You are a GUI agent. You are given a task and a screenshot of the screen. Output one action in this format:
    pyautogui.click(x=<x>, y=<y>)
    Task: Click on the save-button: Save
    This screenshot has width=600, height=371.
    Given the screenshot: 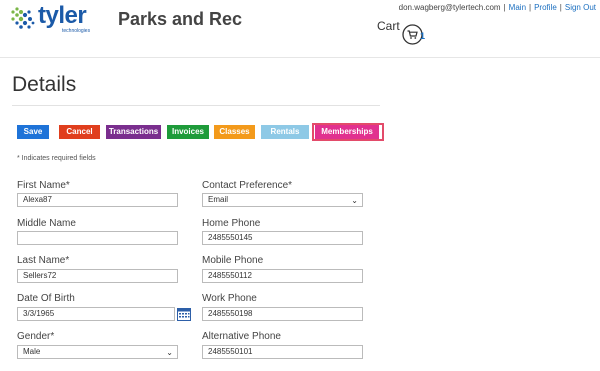 What is the action you would take?
    pyautogui.click(x=33, y=132)
    